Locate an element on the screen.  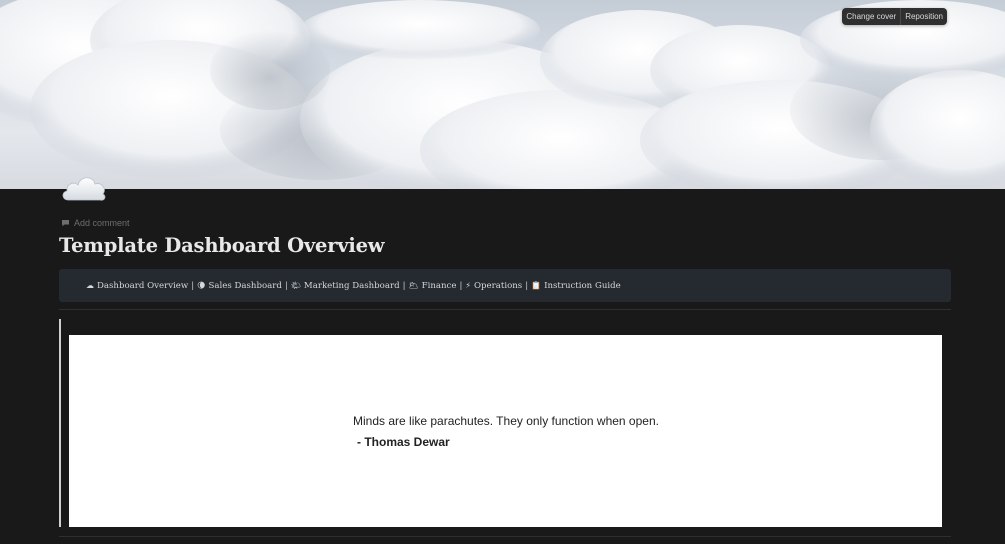
reposition-button: Reposition is located at coordinates (923, 16).